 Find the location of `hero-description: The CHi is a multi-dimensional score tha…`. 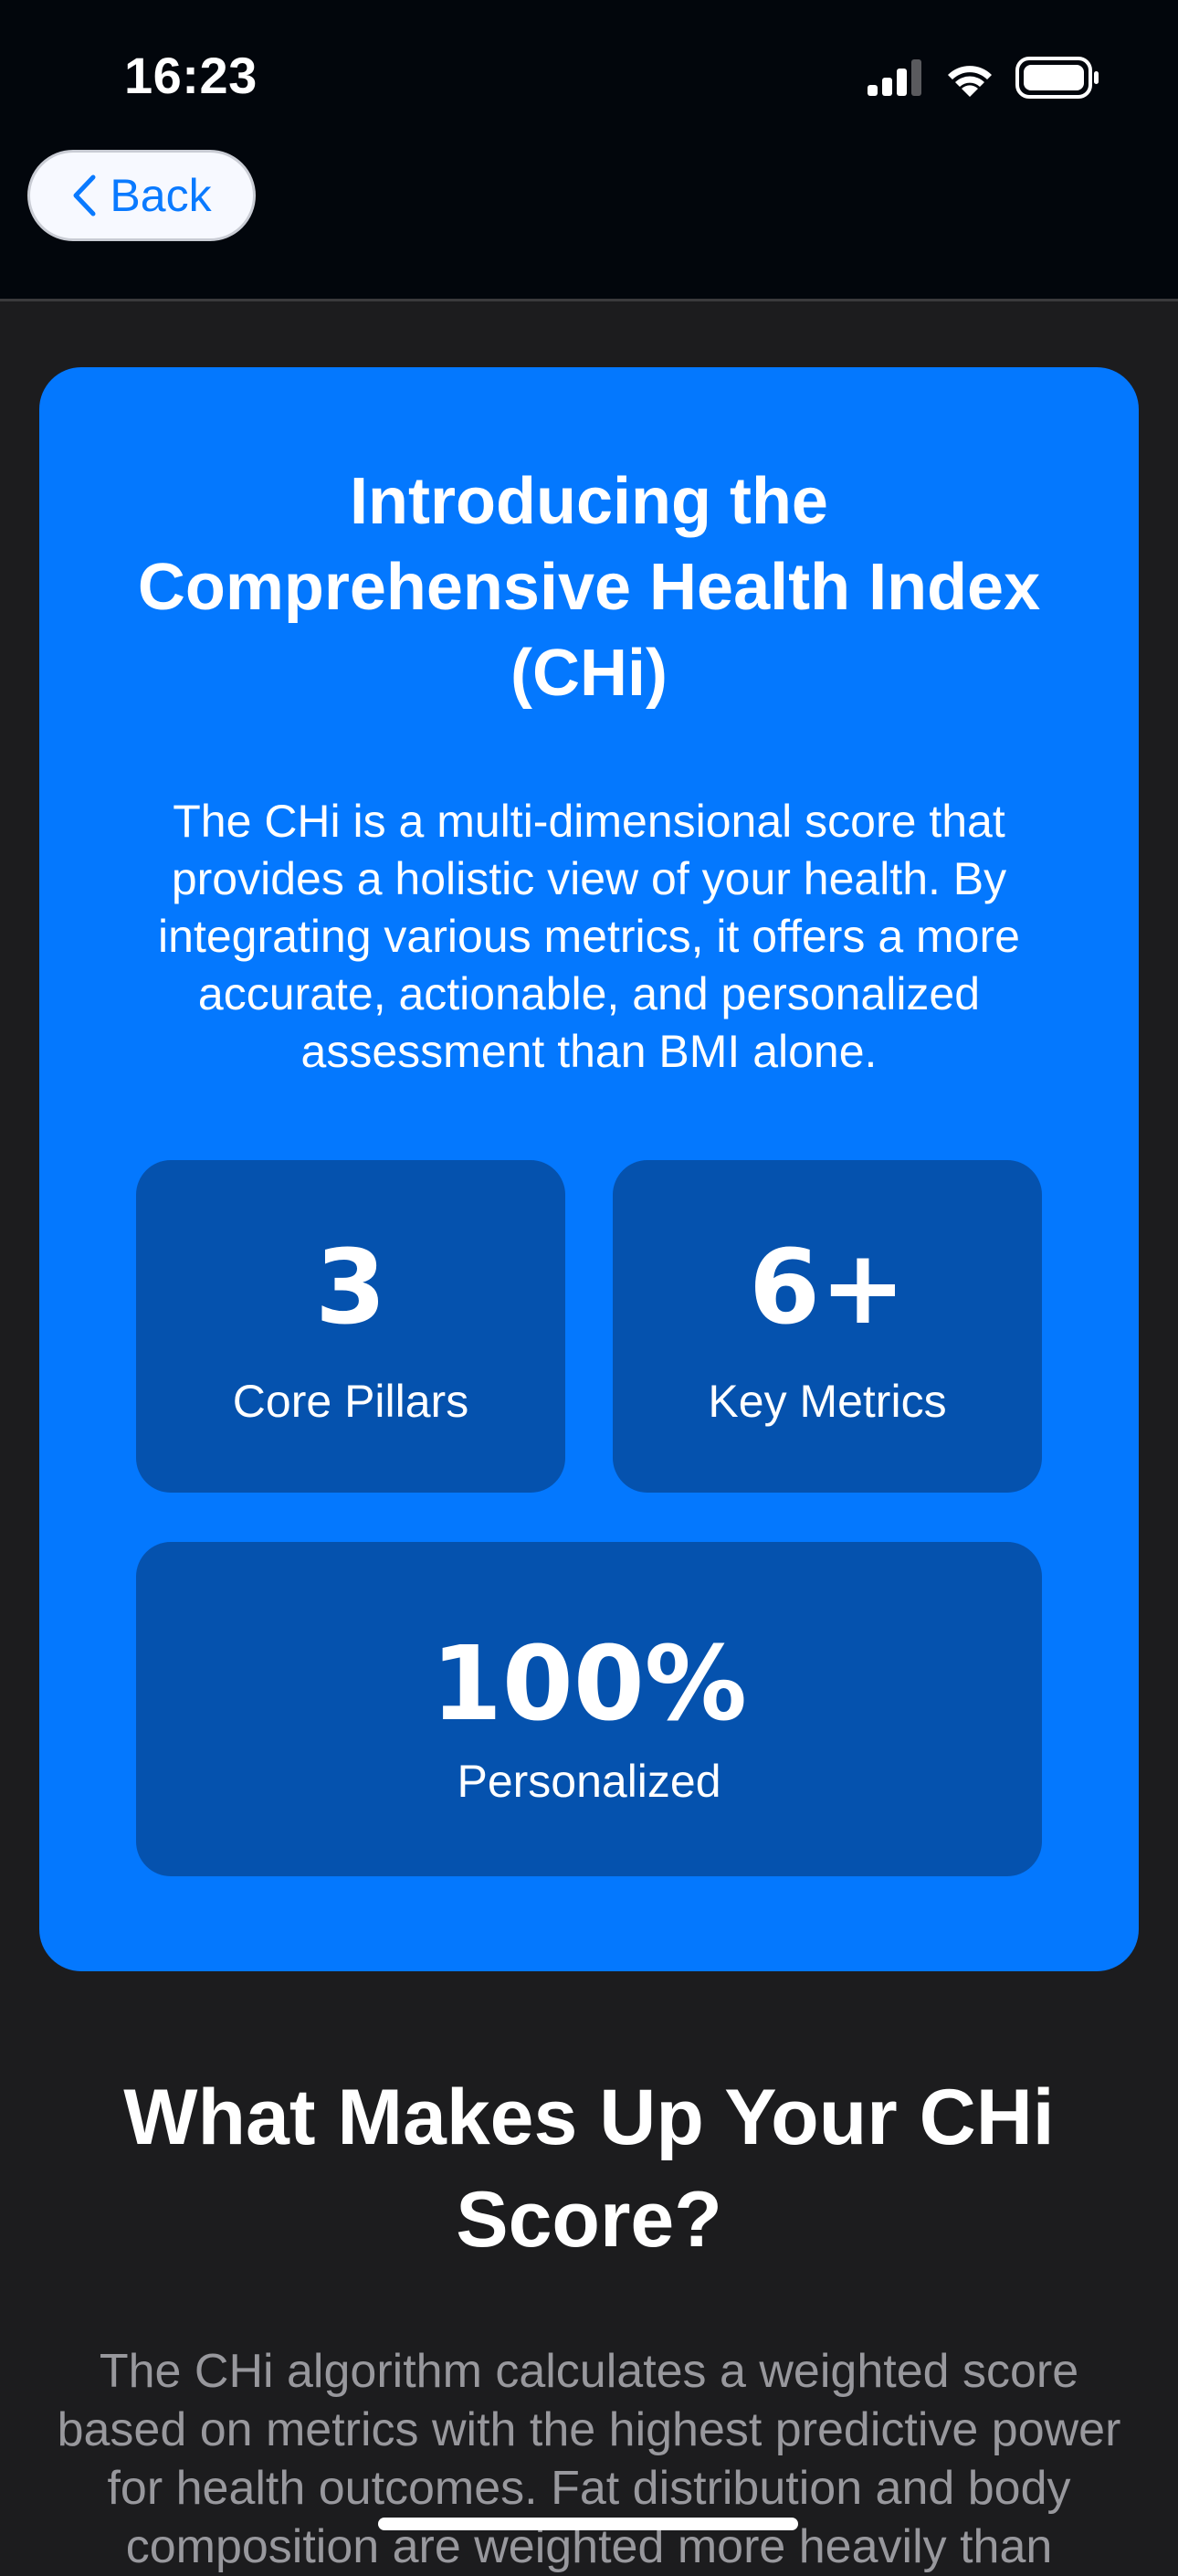

hero-description: The CHi is a multi-dimensional score tha… is located at coordinates (589, 937).